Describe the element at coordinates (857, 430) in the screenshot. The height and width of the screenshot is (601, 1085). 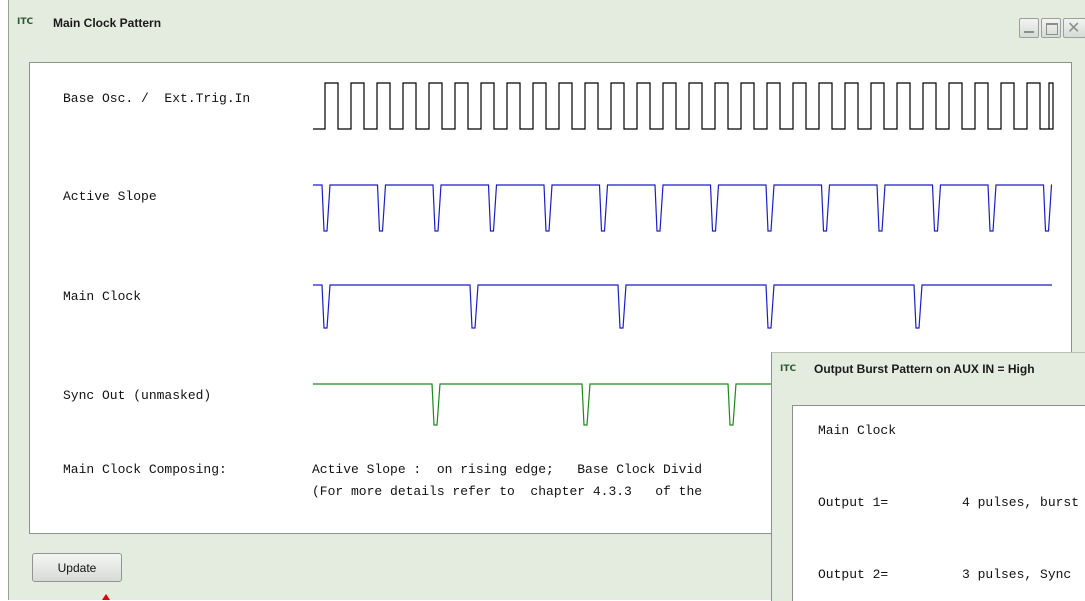
I see `burst-row-label: Main Clock` at that location.